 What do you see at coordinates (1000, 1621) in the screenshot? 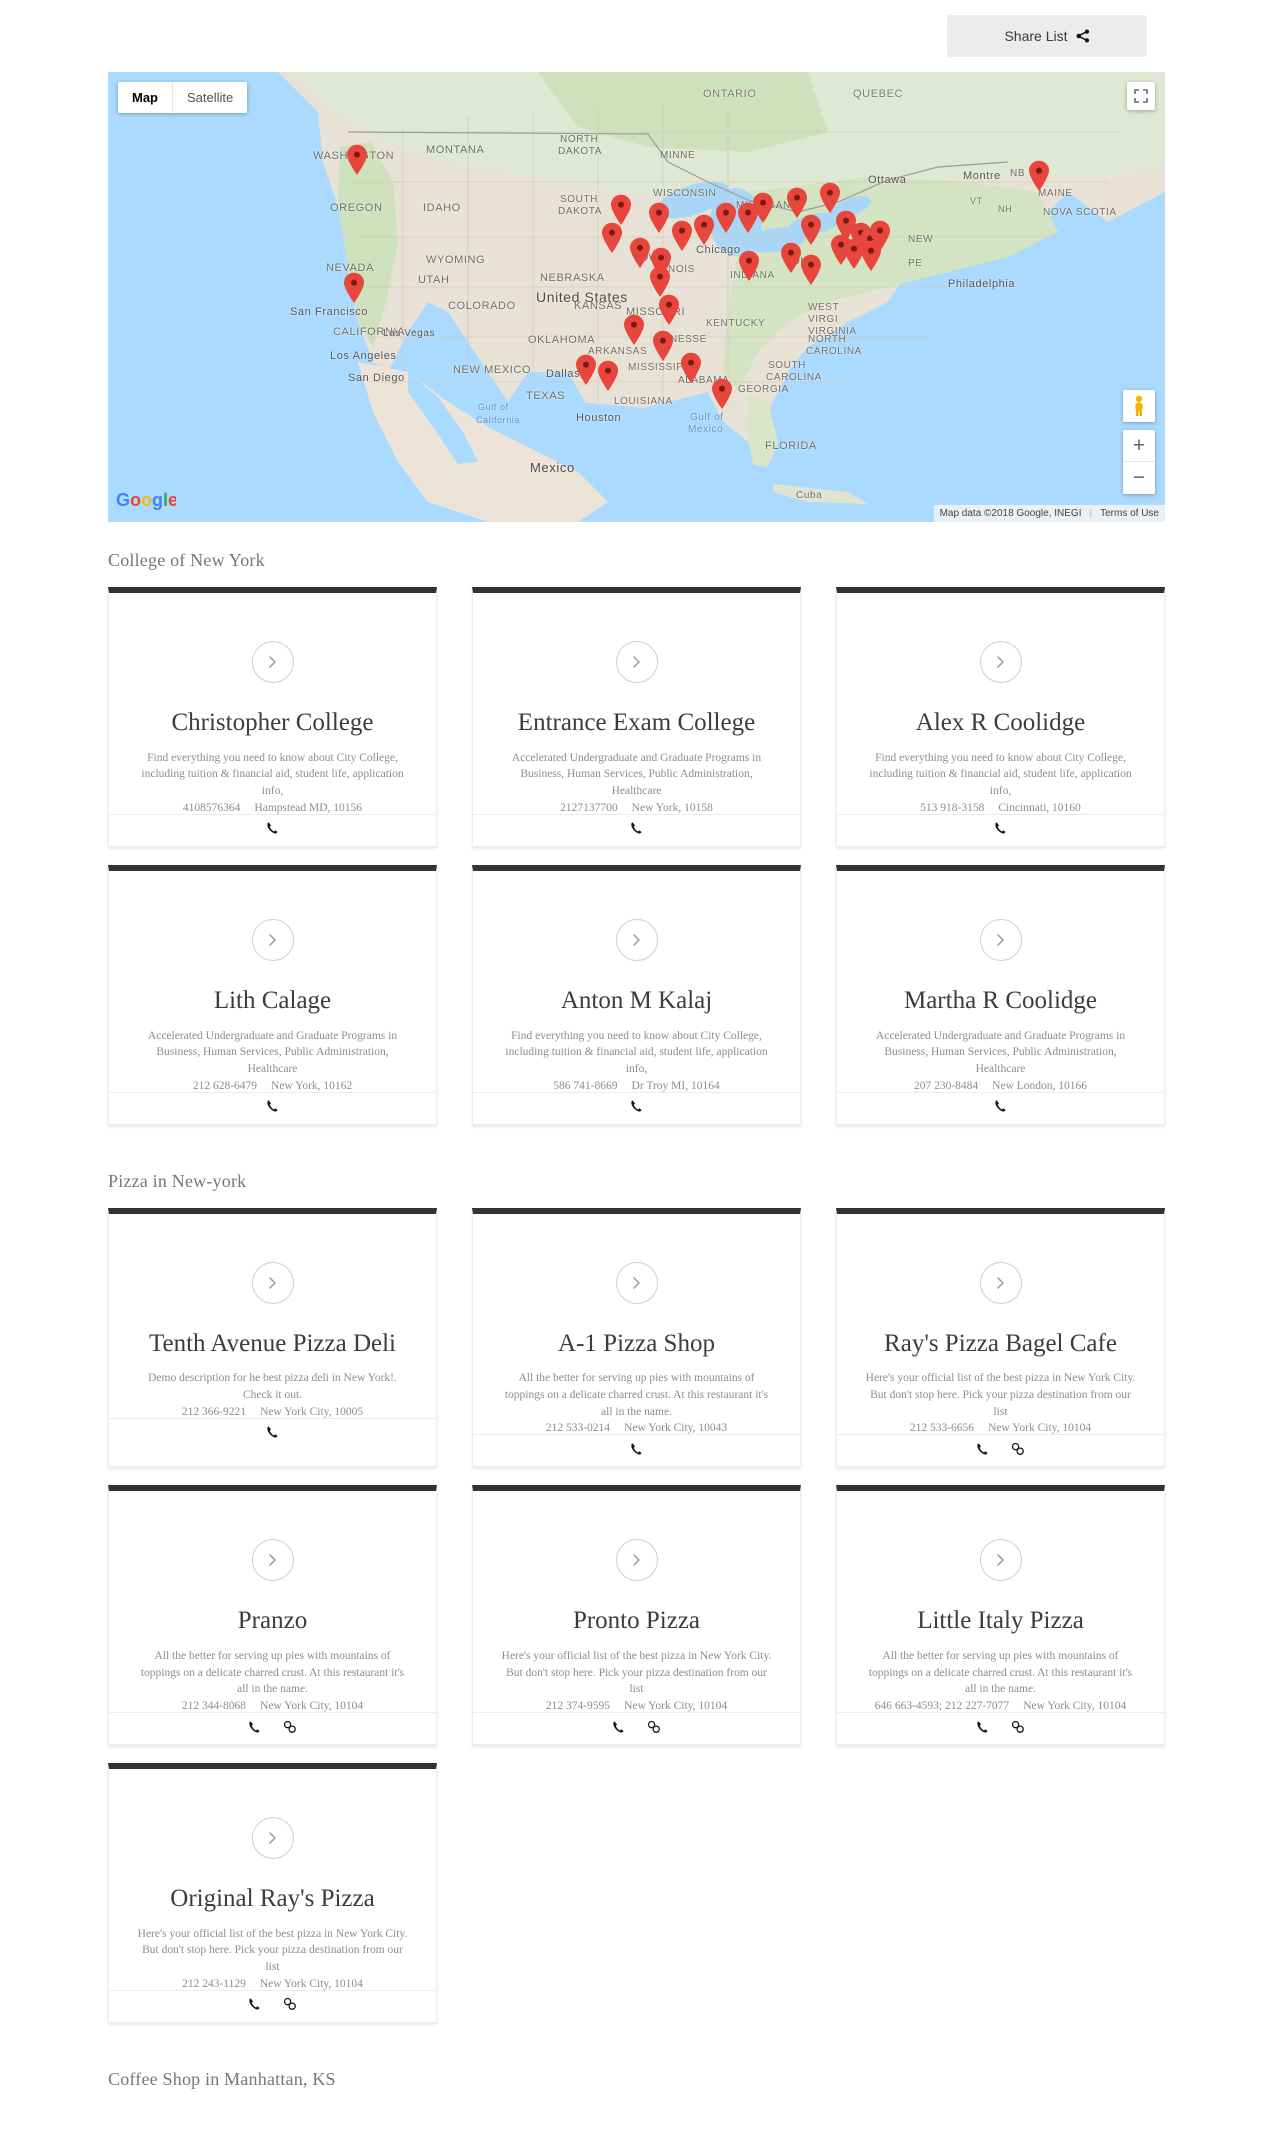
I see `listing-title: Little Italy Pizza` at bounding box center [1000, 1621].